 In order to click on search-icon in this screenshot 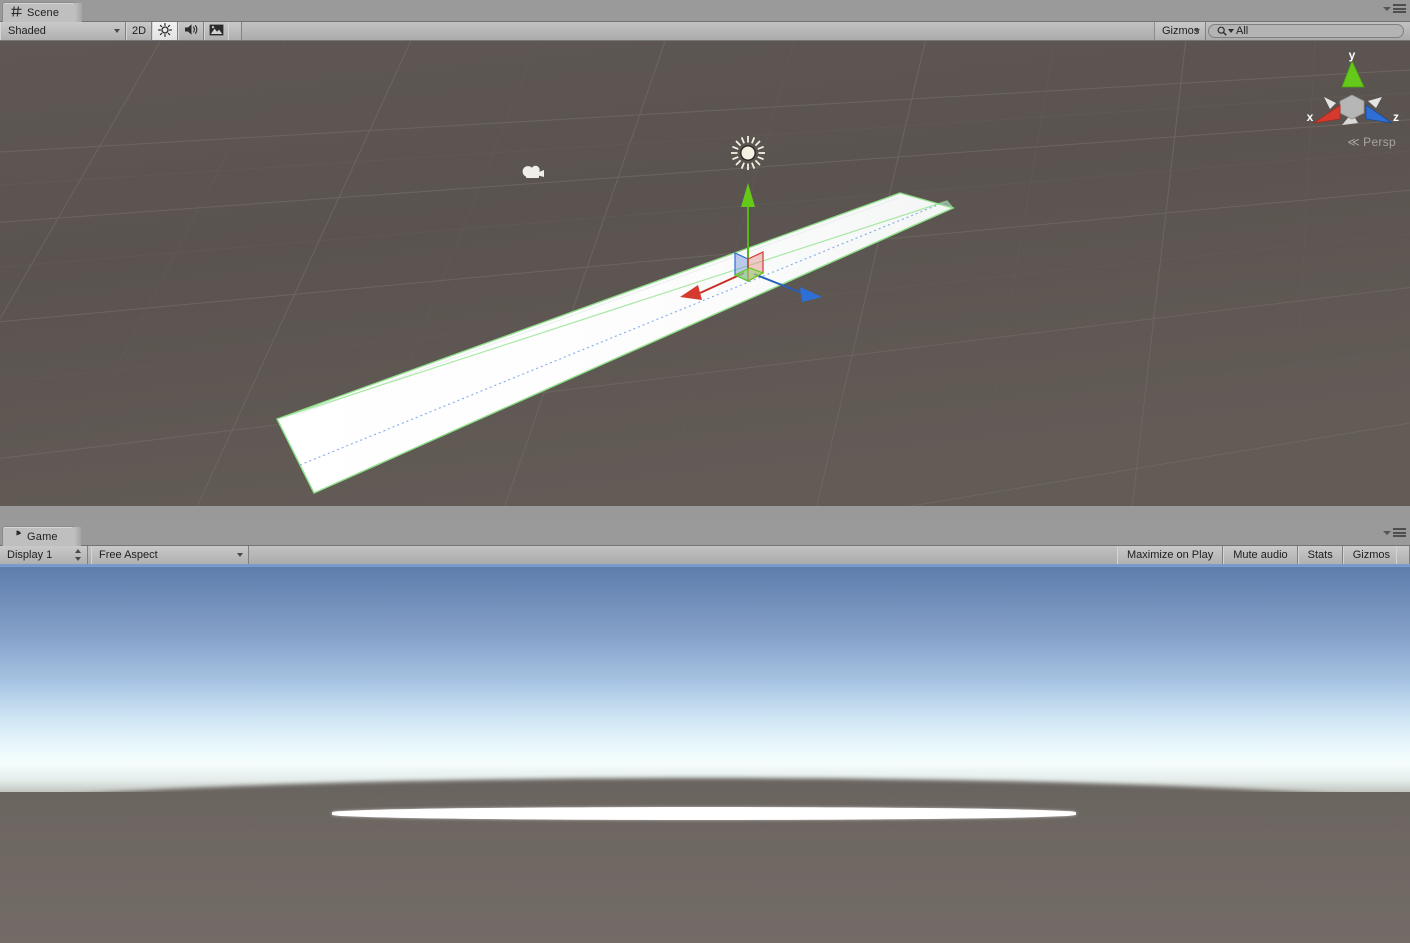, I will do `click(1225, 31)`.